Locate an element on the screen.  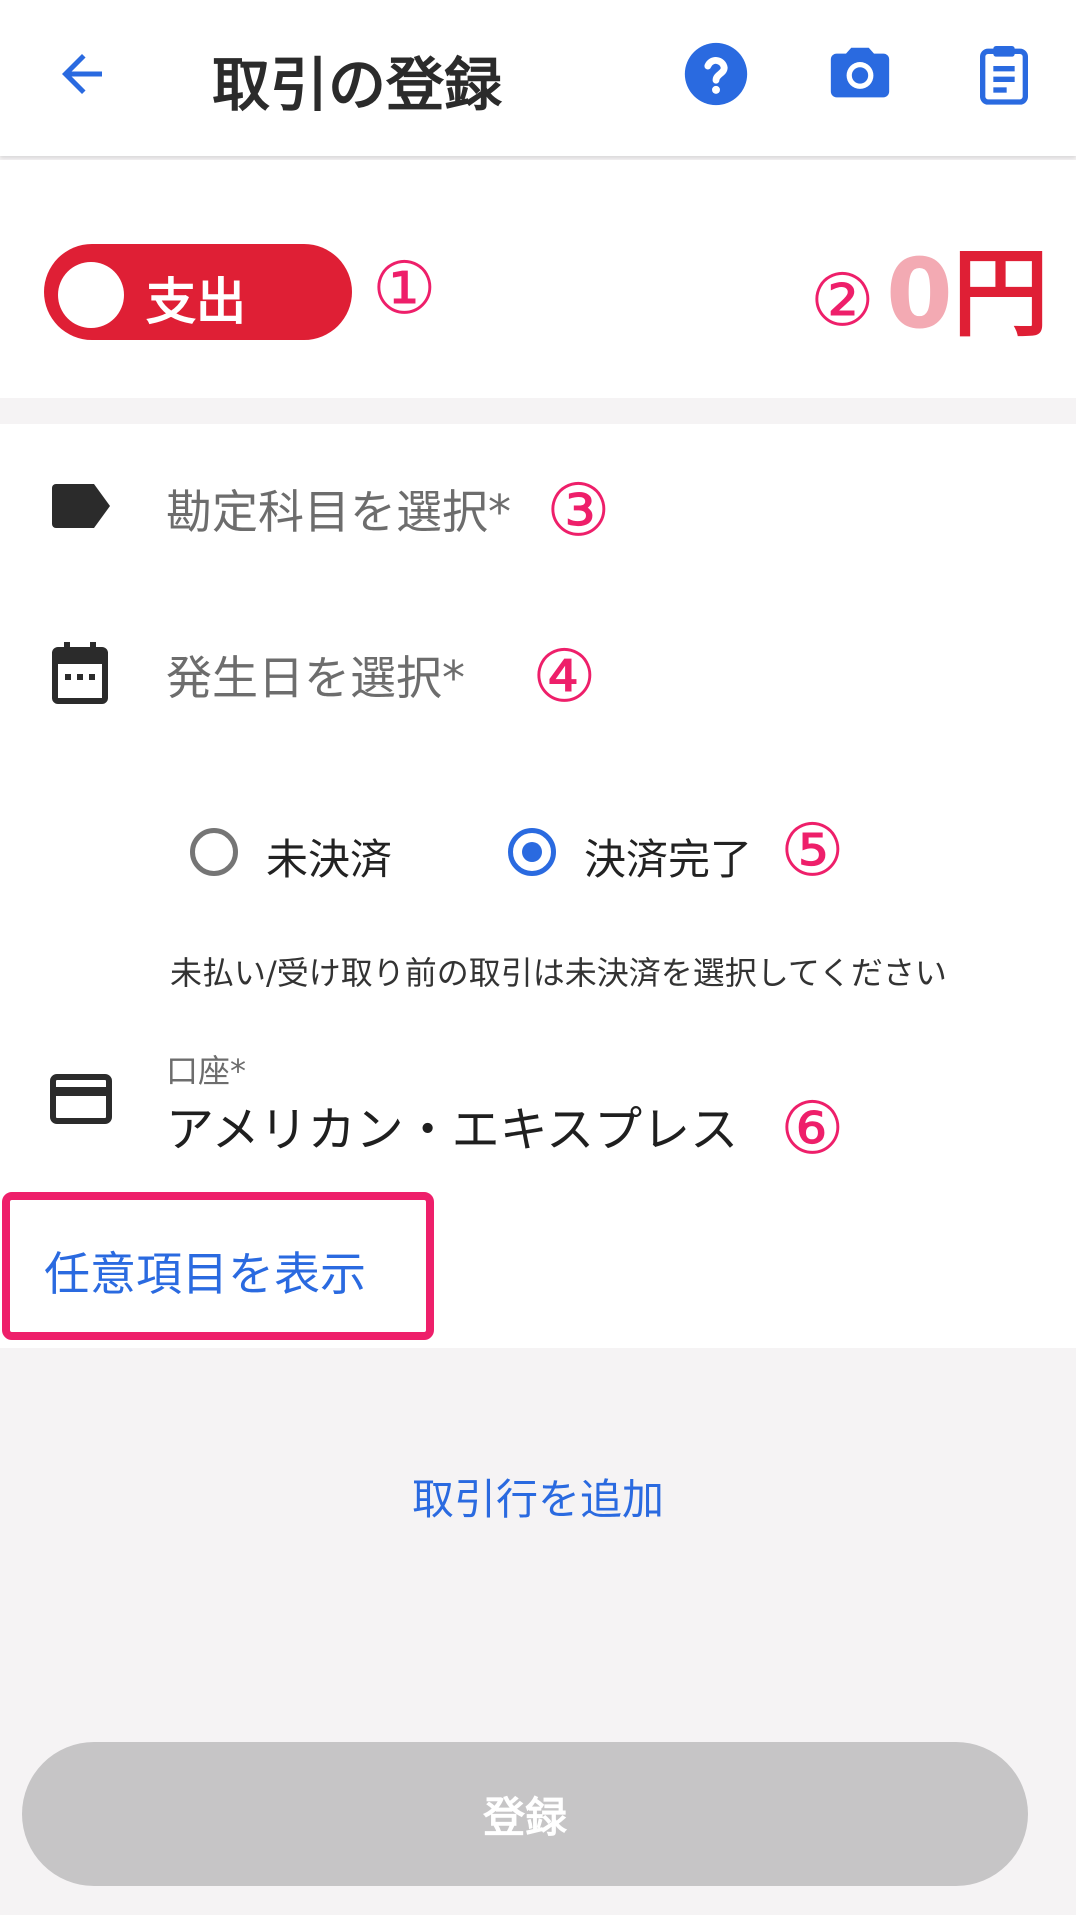
clipboard-button is located at coordinates (1004, 74).